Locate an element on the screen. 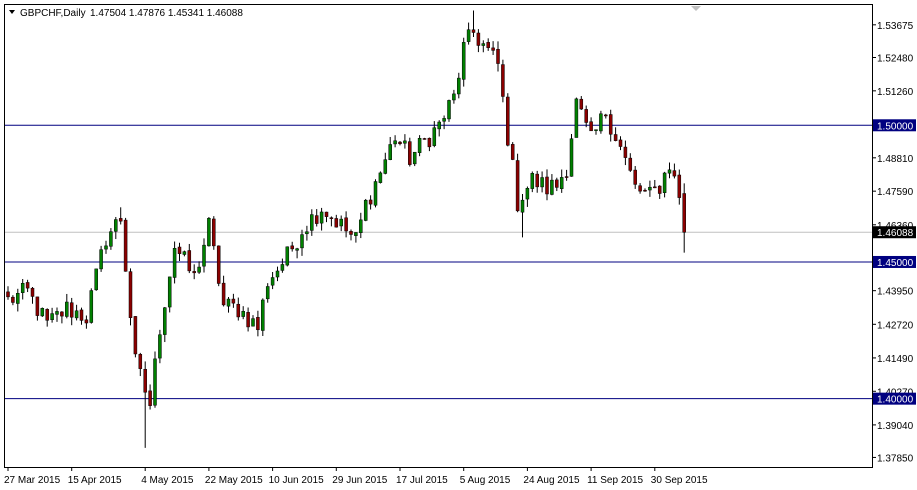 The width and height of the screenshot is (917, 490). level-price-label: 1.45000 is located at coordinates (895, 263).